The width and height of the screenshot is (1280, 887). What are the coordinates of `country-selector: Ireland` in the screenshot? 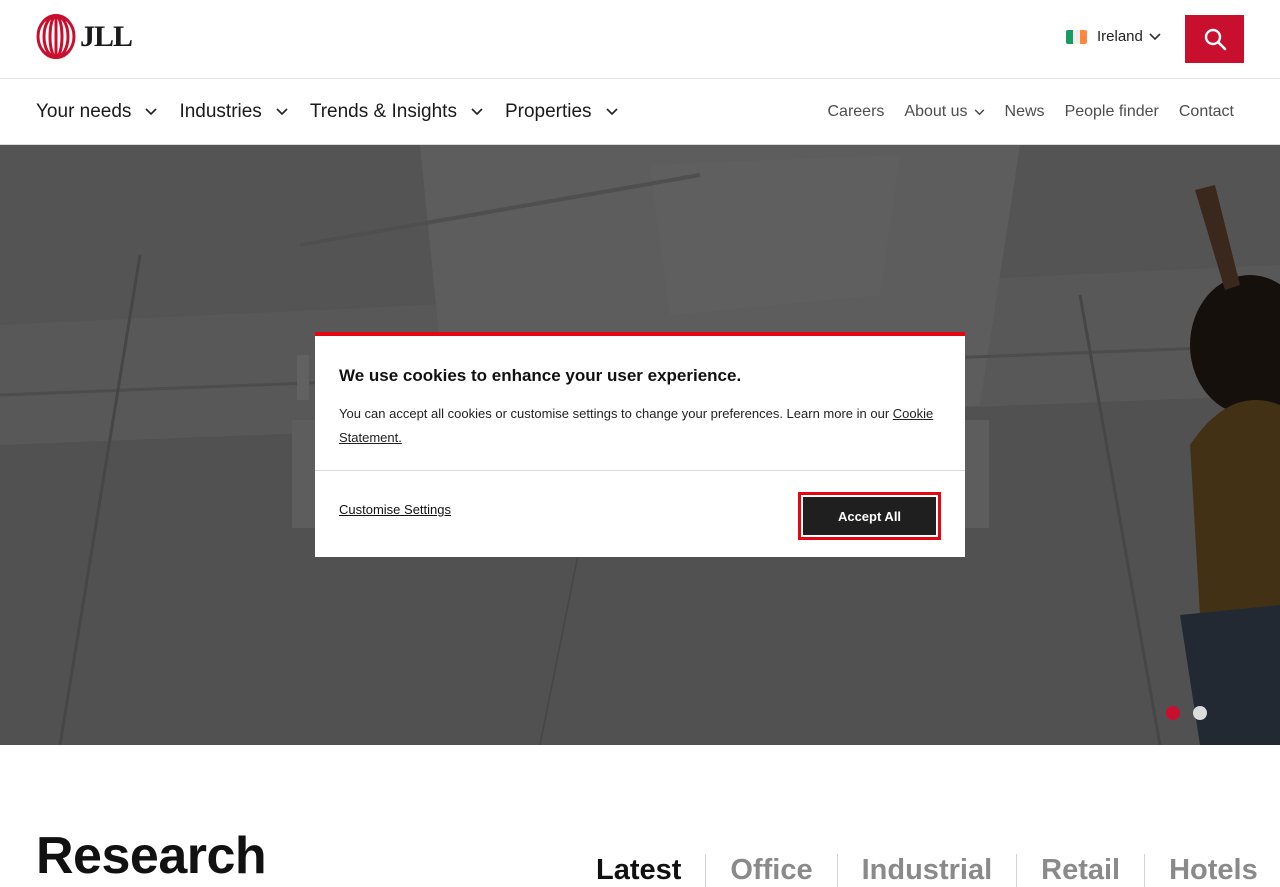 It's located at (1113, 36).